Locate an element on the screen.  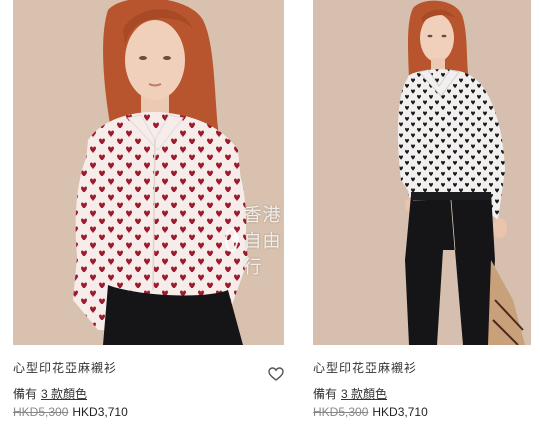
weibo-icon is located at coordinates (232, 240).